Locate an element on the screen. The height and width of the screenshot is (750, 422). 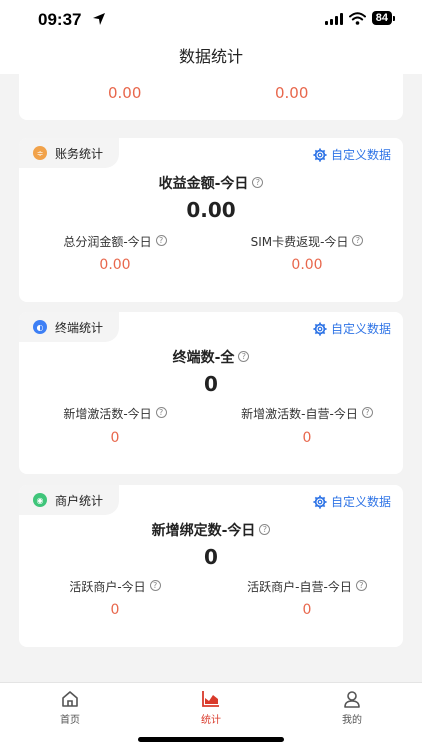
page-title: 数据统计 is located at coordinates (210, 56).